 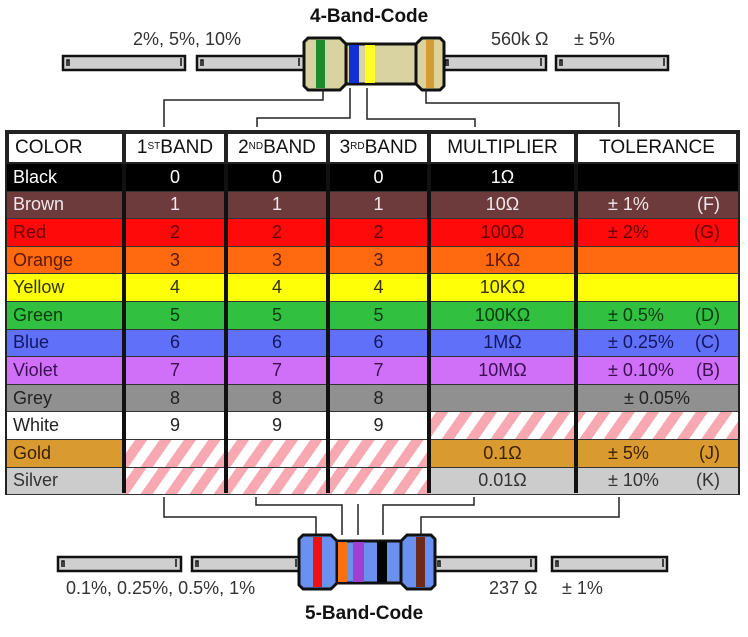 I want to click on band-digit: 0, so click(x=378, y=176).